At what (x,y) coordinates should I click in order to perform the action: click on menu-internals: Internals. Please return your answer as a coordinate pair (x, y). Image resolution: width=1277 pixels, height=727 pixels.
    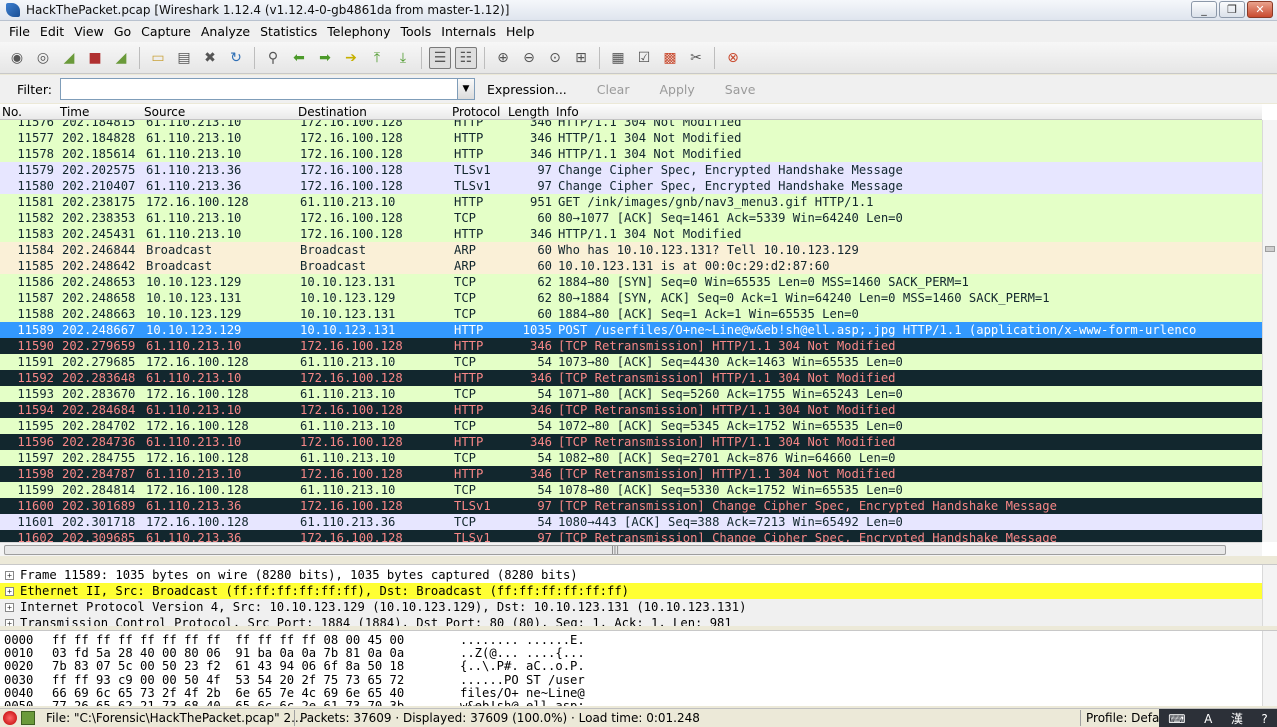
    Looking at the image, I should click on (468, 31).